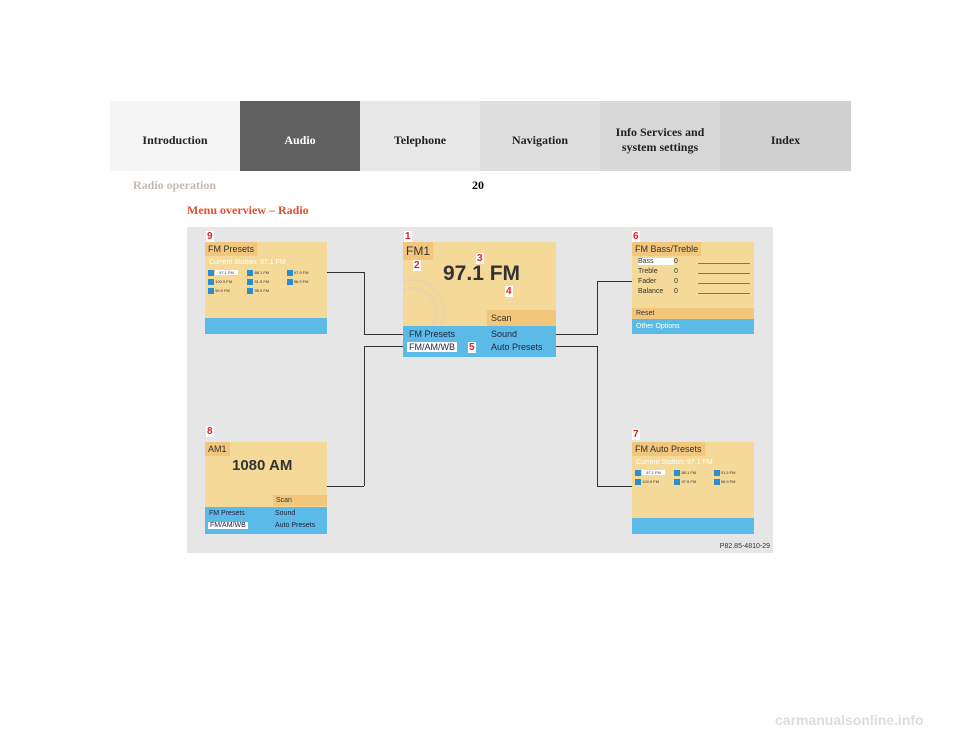 This screenshot has width=960, height=742. What do you see at coordinates (693, 326) in the screenshot?
I see `other-options-button: Other Options` at bounding box center [693, 326].